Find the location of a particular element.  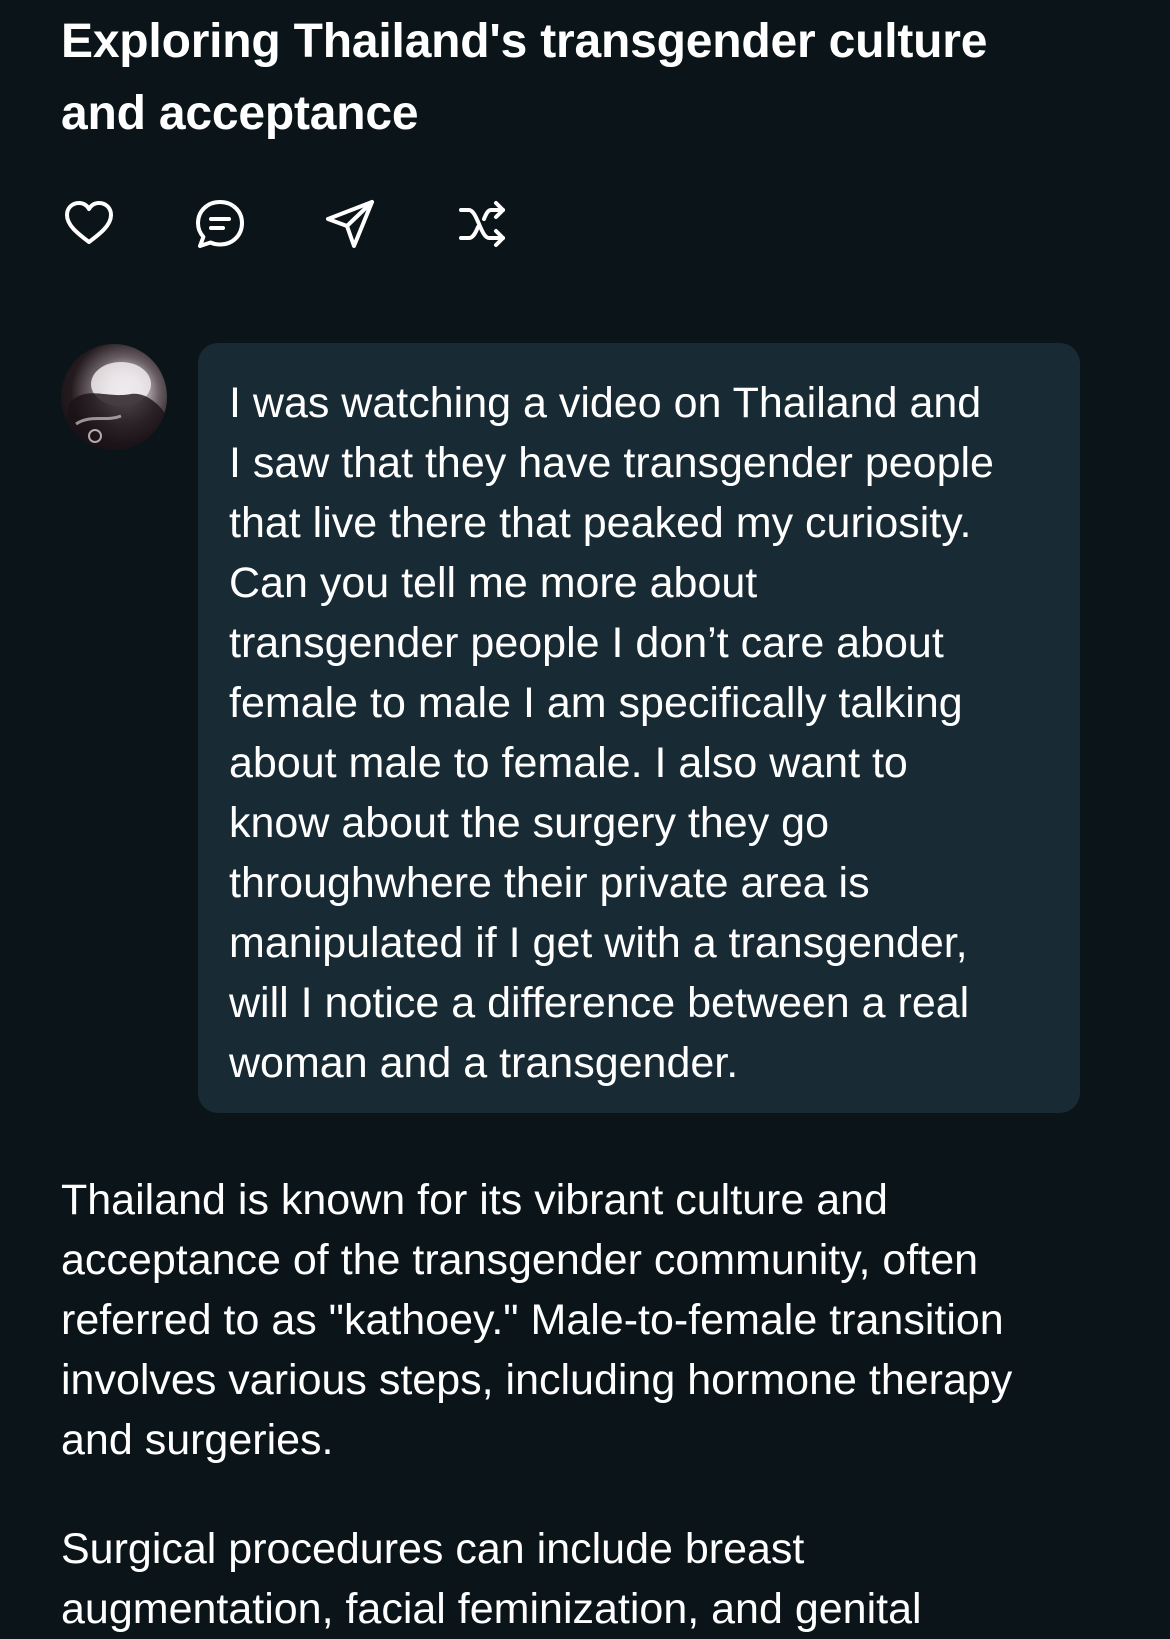

shuffle-icon is located at coordinates (482, 224).